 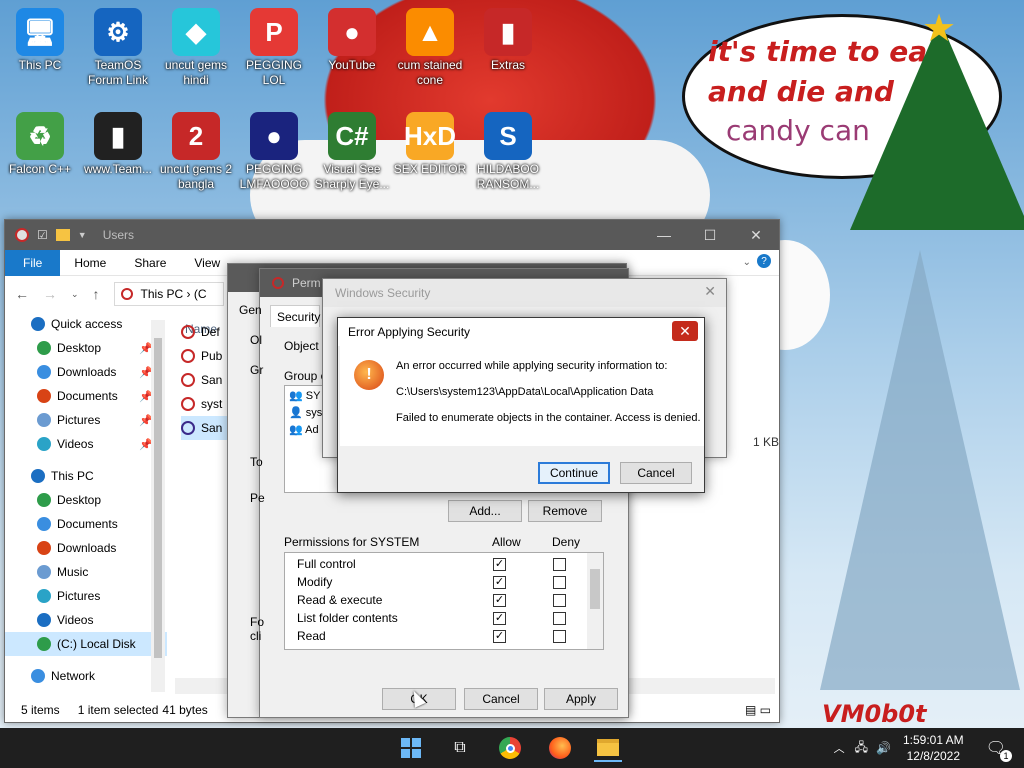 What do you see at coordinates (524, 293) in the screenshot?
I see `windows-security-titlebar: Windows Security ✕` at bounding box center [524, 293].